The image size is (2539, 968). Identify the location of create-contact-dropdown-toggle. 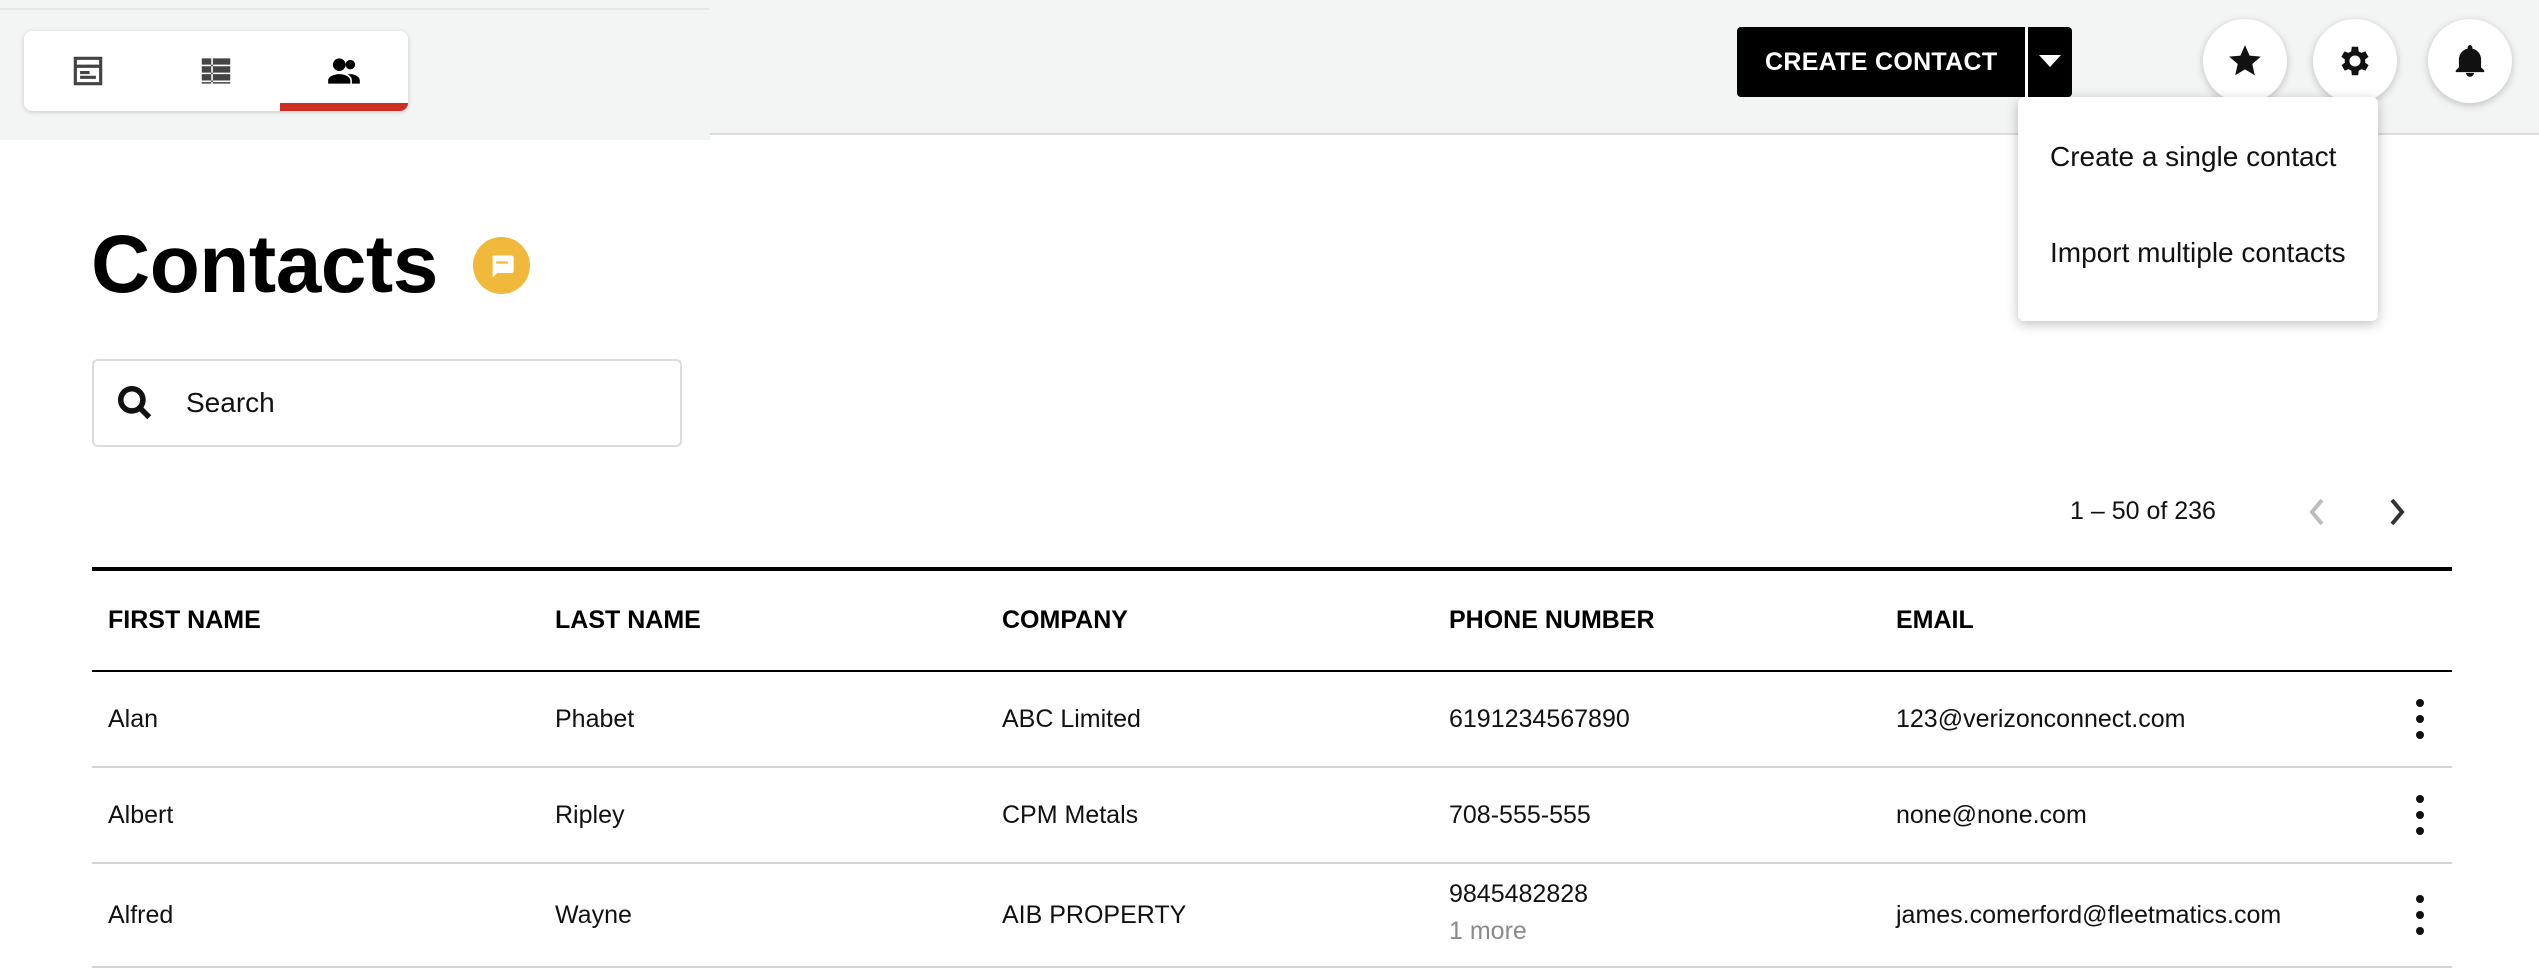
(2050, 62).